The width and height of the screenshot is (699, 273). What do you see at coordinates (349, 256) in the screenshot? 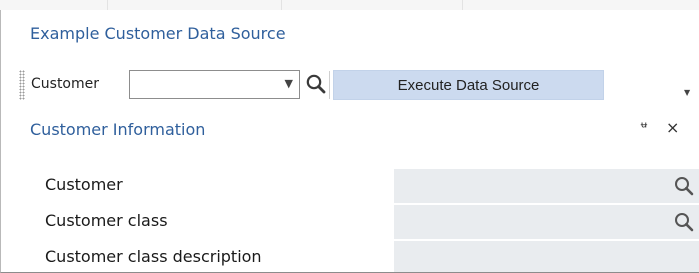
I see `field-row-customer-class-description: Customer class description` at bounding box center [349, 256].